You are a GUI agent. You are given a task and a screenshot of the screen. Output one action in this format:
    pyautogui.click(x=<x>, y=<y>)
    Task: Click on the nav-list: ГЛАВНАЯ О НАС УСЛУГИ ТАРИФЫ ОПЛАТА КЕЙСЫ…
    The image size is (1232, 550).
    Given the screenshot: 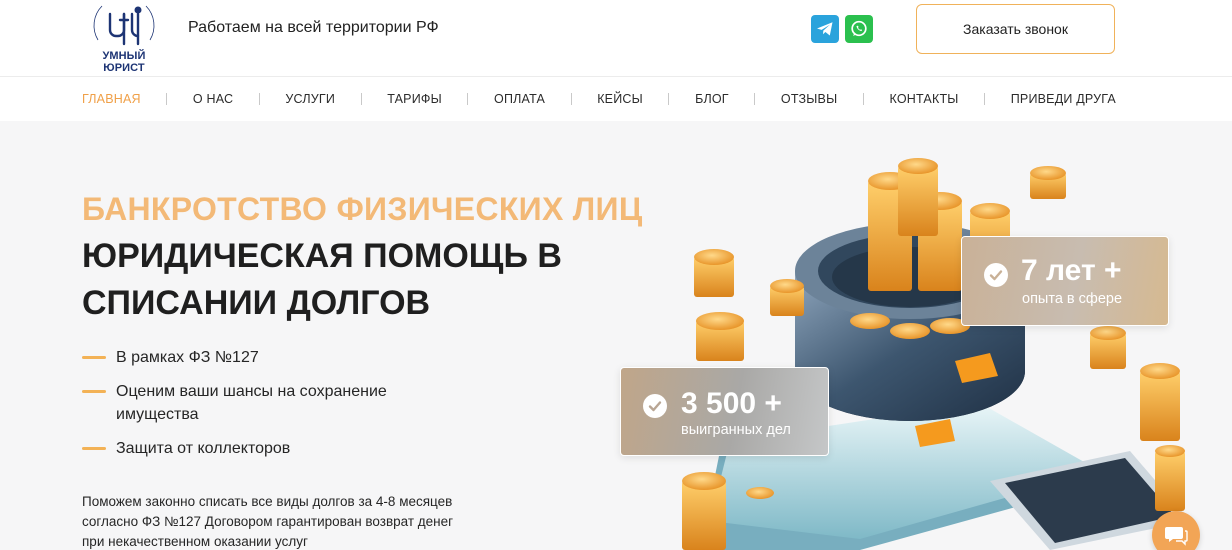 What is the action you would take?
    pyautogui.click(x=599, y=99)
    